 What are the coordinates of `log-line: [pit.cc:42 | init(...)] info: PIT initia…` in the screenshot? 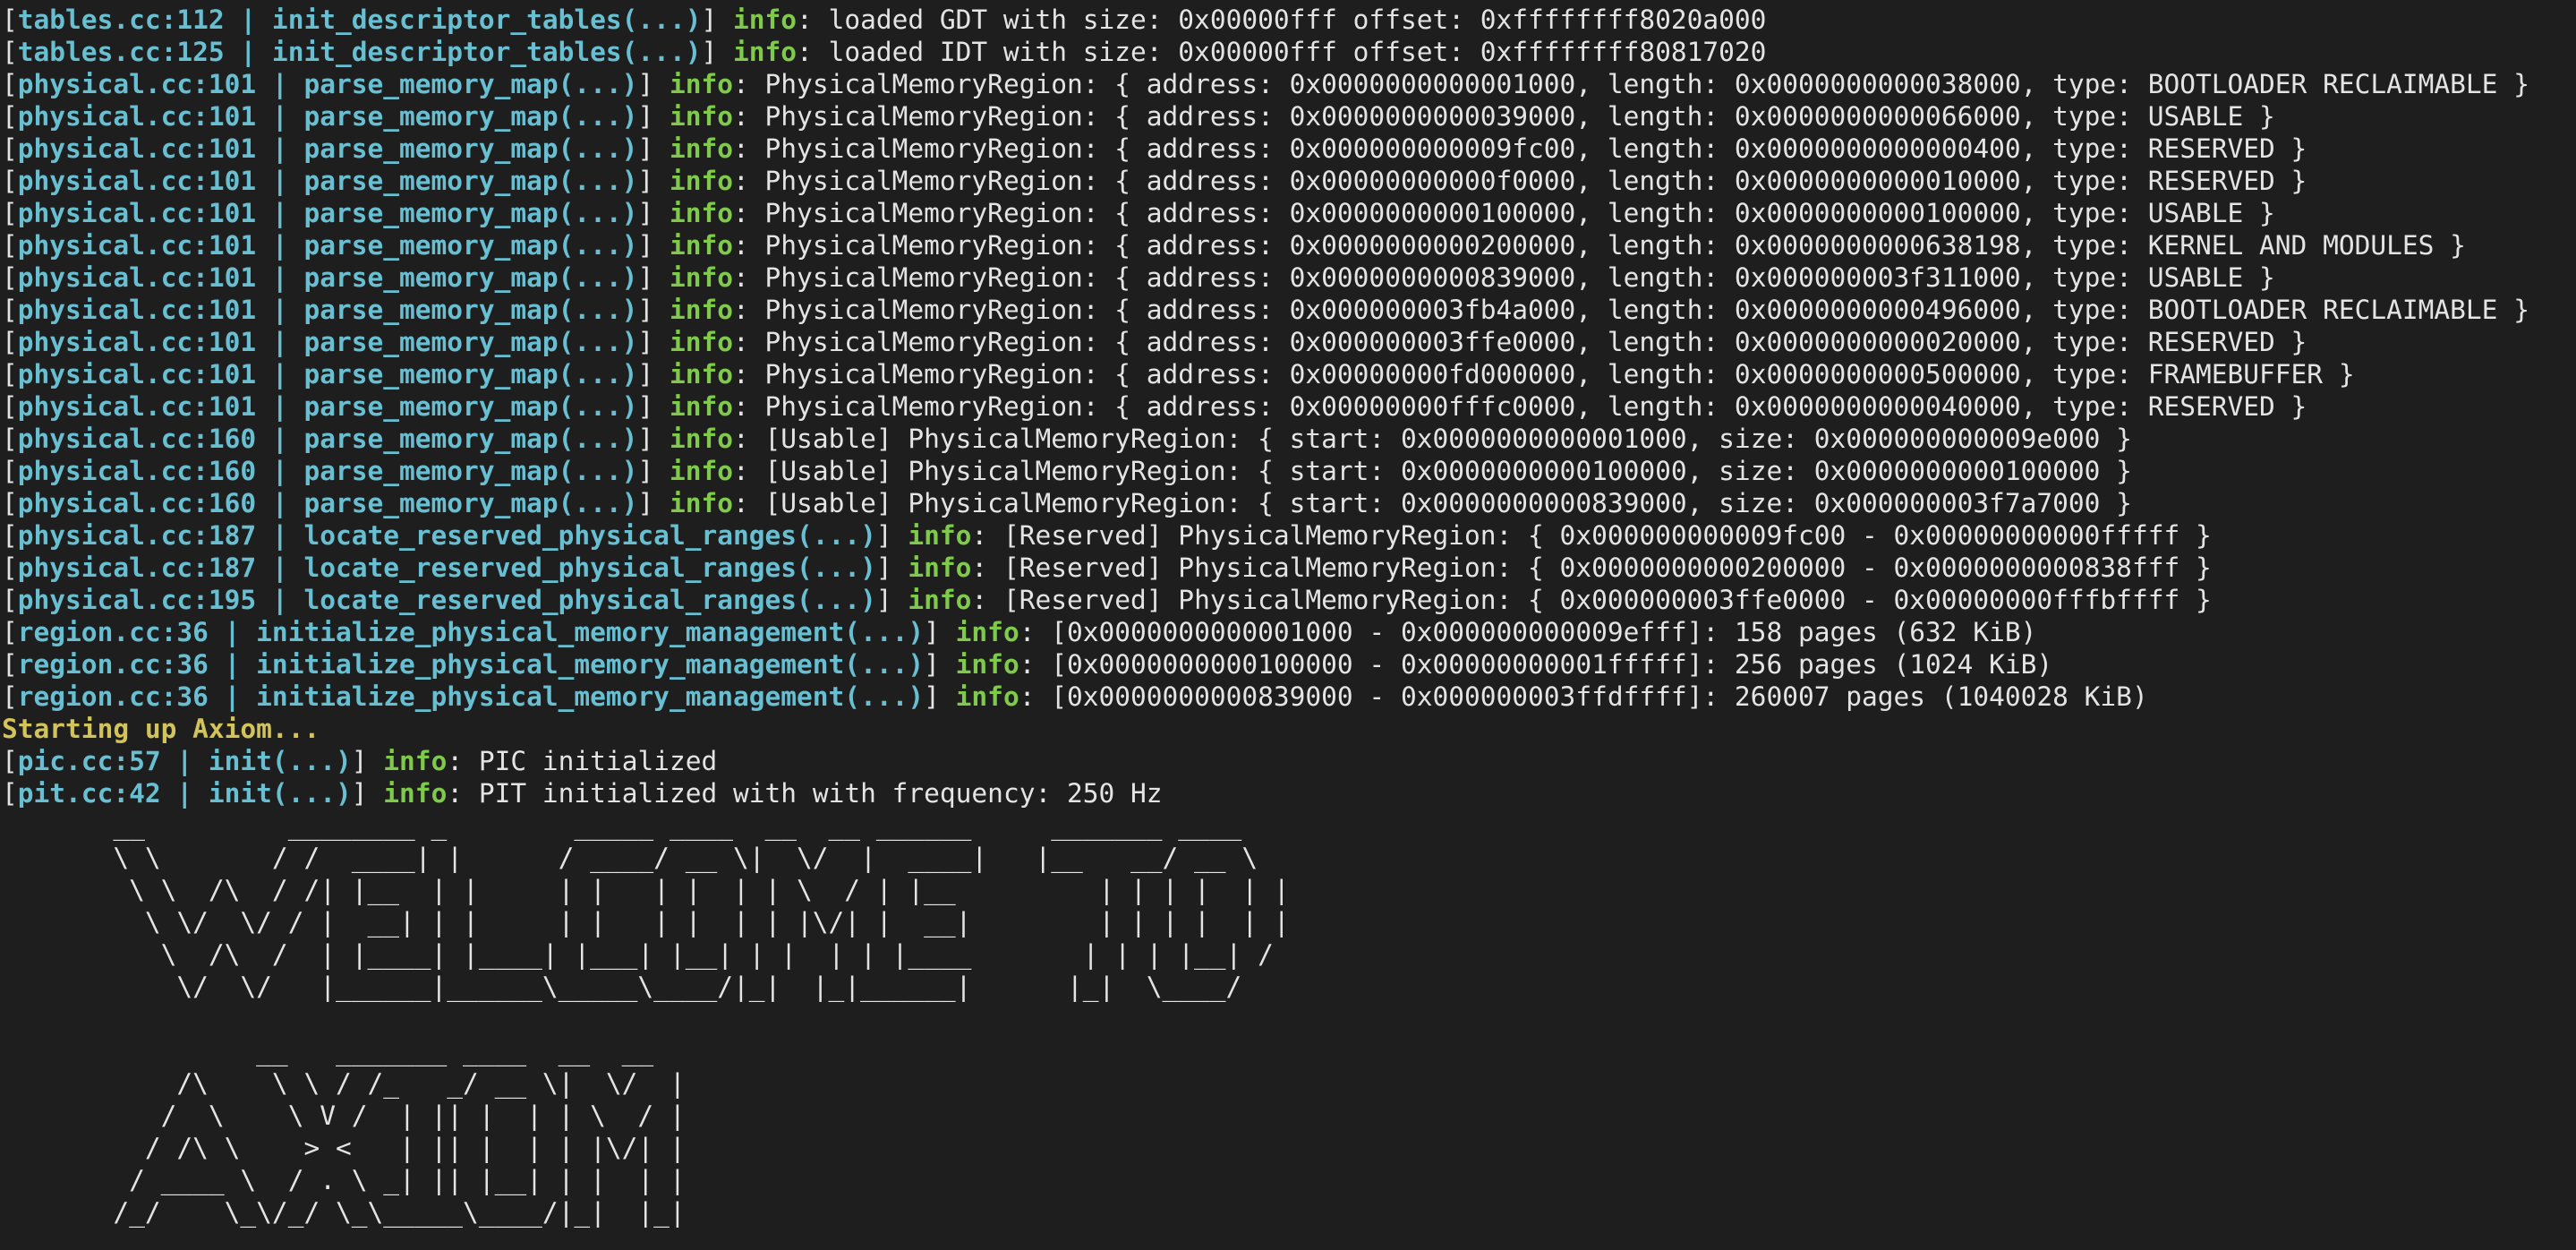 It's located at (1265, 793).